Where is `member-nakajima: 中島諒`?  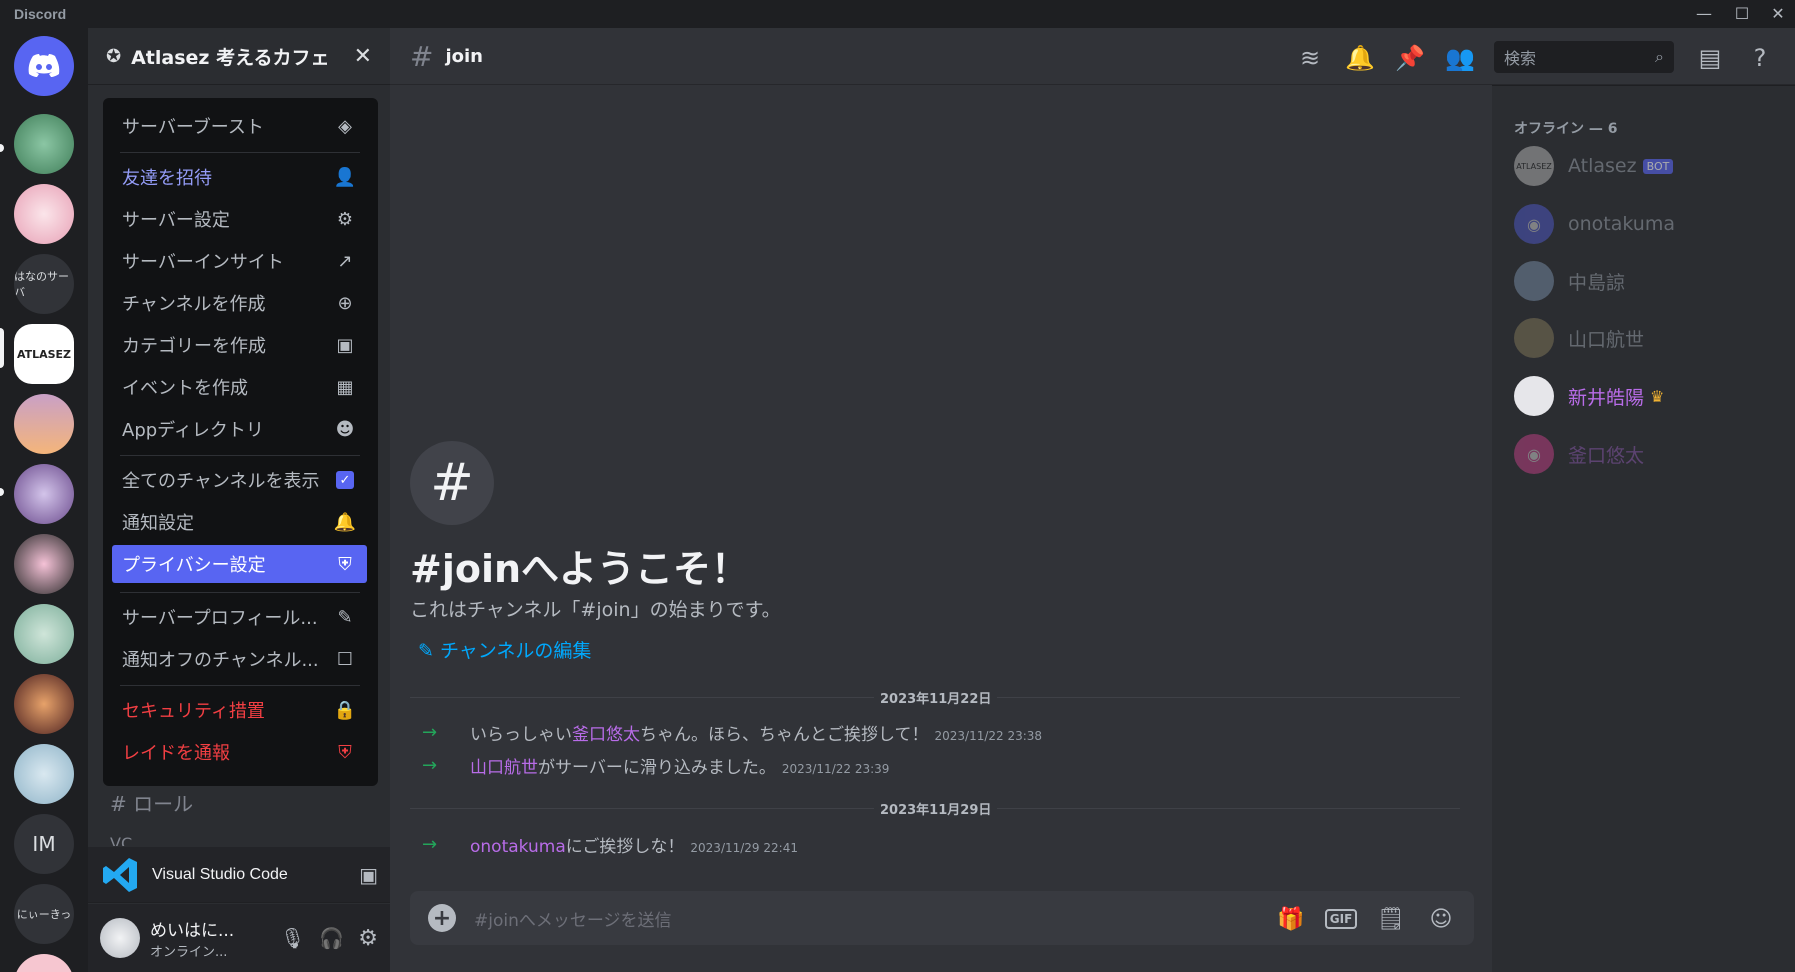 member-nakajima: 中島諒 is located at coordinates (1569, 281).